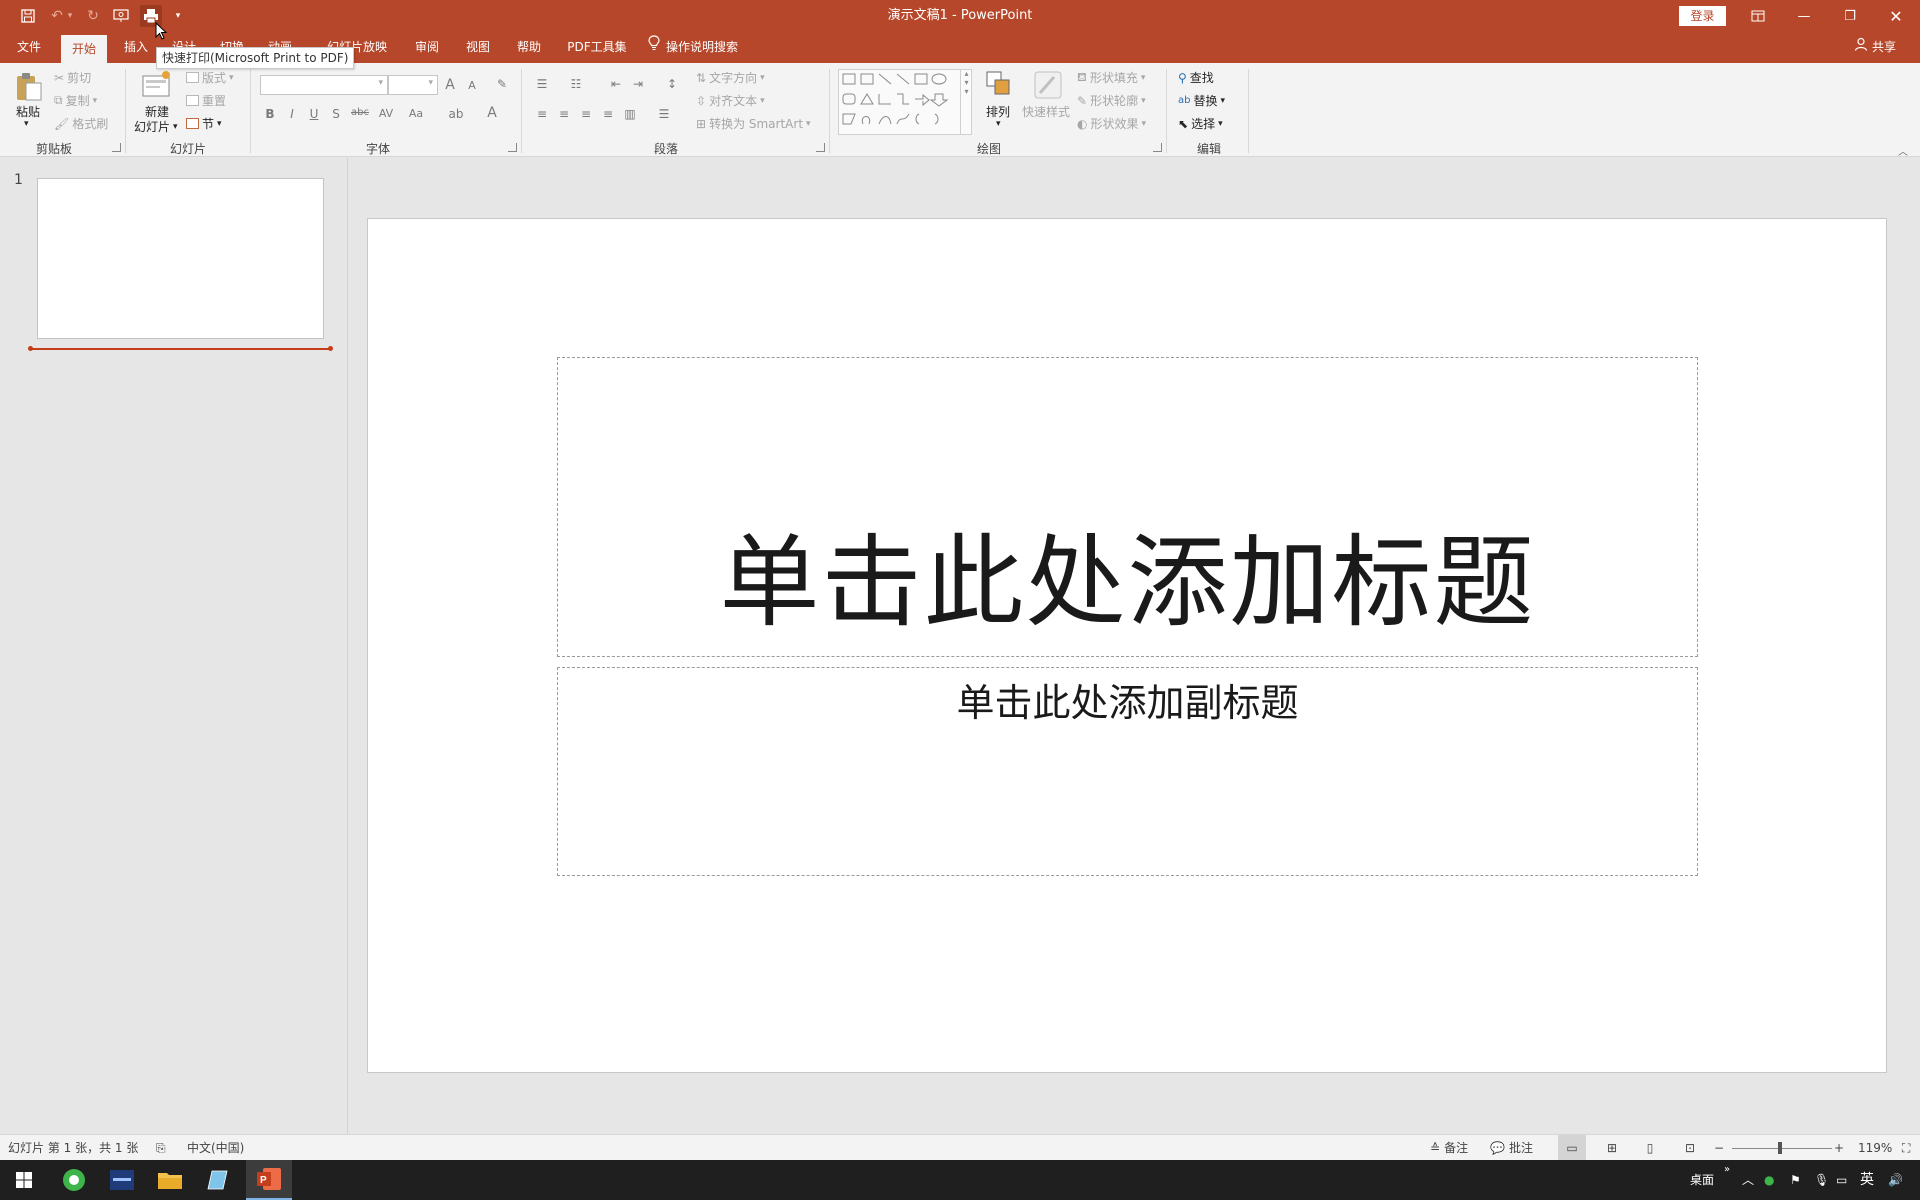  Describe the element at coordinates (28, 16) in the screenshot. I see `save-icon` at that location.